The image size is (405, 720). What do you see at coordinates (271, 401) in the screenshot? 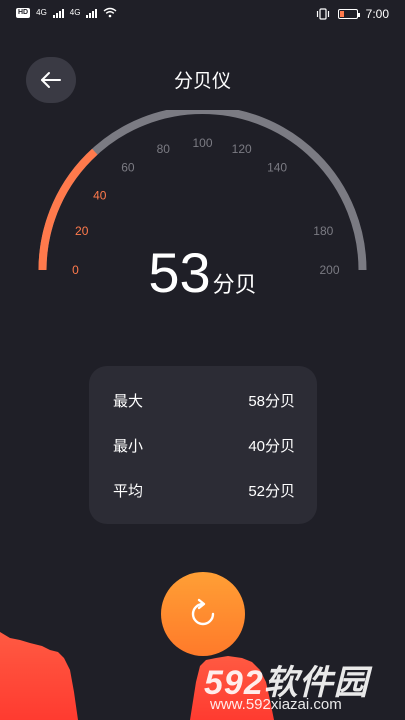
I see `stat-value: 58分贝` at bounding box center [271, 401].